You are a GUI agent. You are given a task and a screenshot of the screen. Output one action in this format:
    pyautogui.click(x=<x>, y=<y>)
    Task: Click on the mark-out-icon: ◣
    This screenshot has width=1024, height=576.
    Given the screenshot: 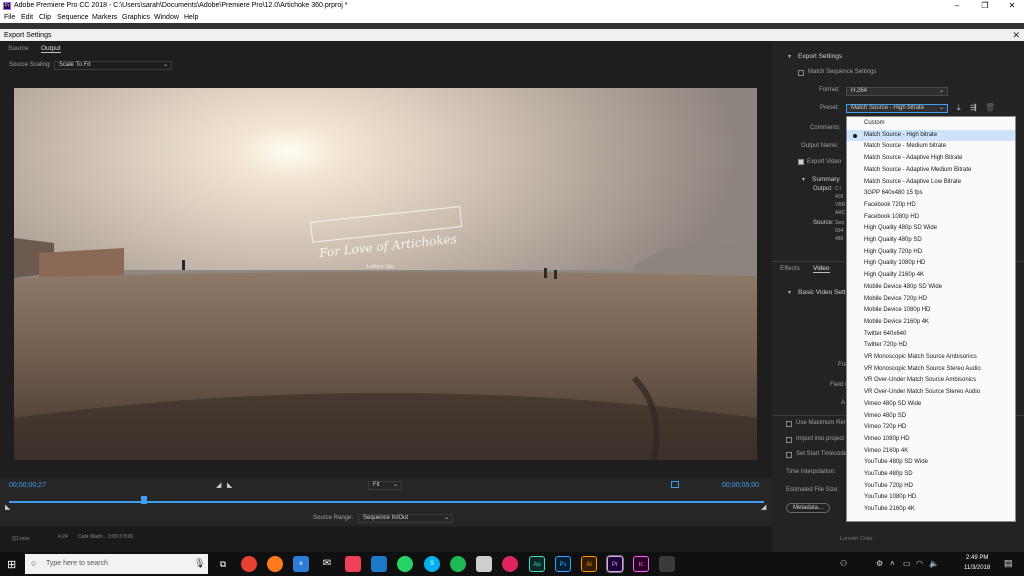 What is the action you would take?
    pyautogui.click(x=229, y=485)
    